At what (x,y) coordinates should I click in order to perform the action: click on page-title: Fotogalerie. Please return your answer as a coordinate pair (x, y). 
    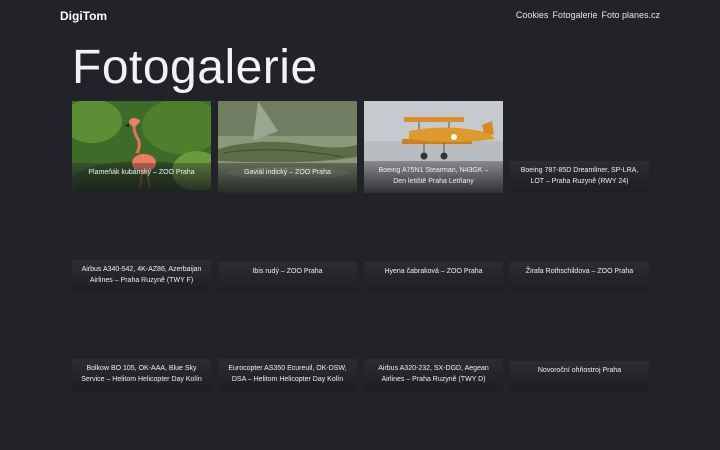
    Looking at the image, I should click on (195, 67).